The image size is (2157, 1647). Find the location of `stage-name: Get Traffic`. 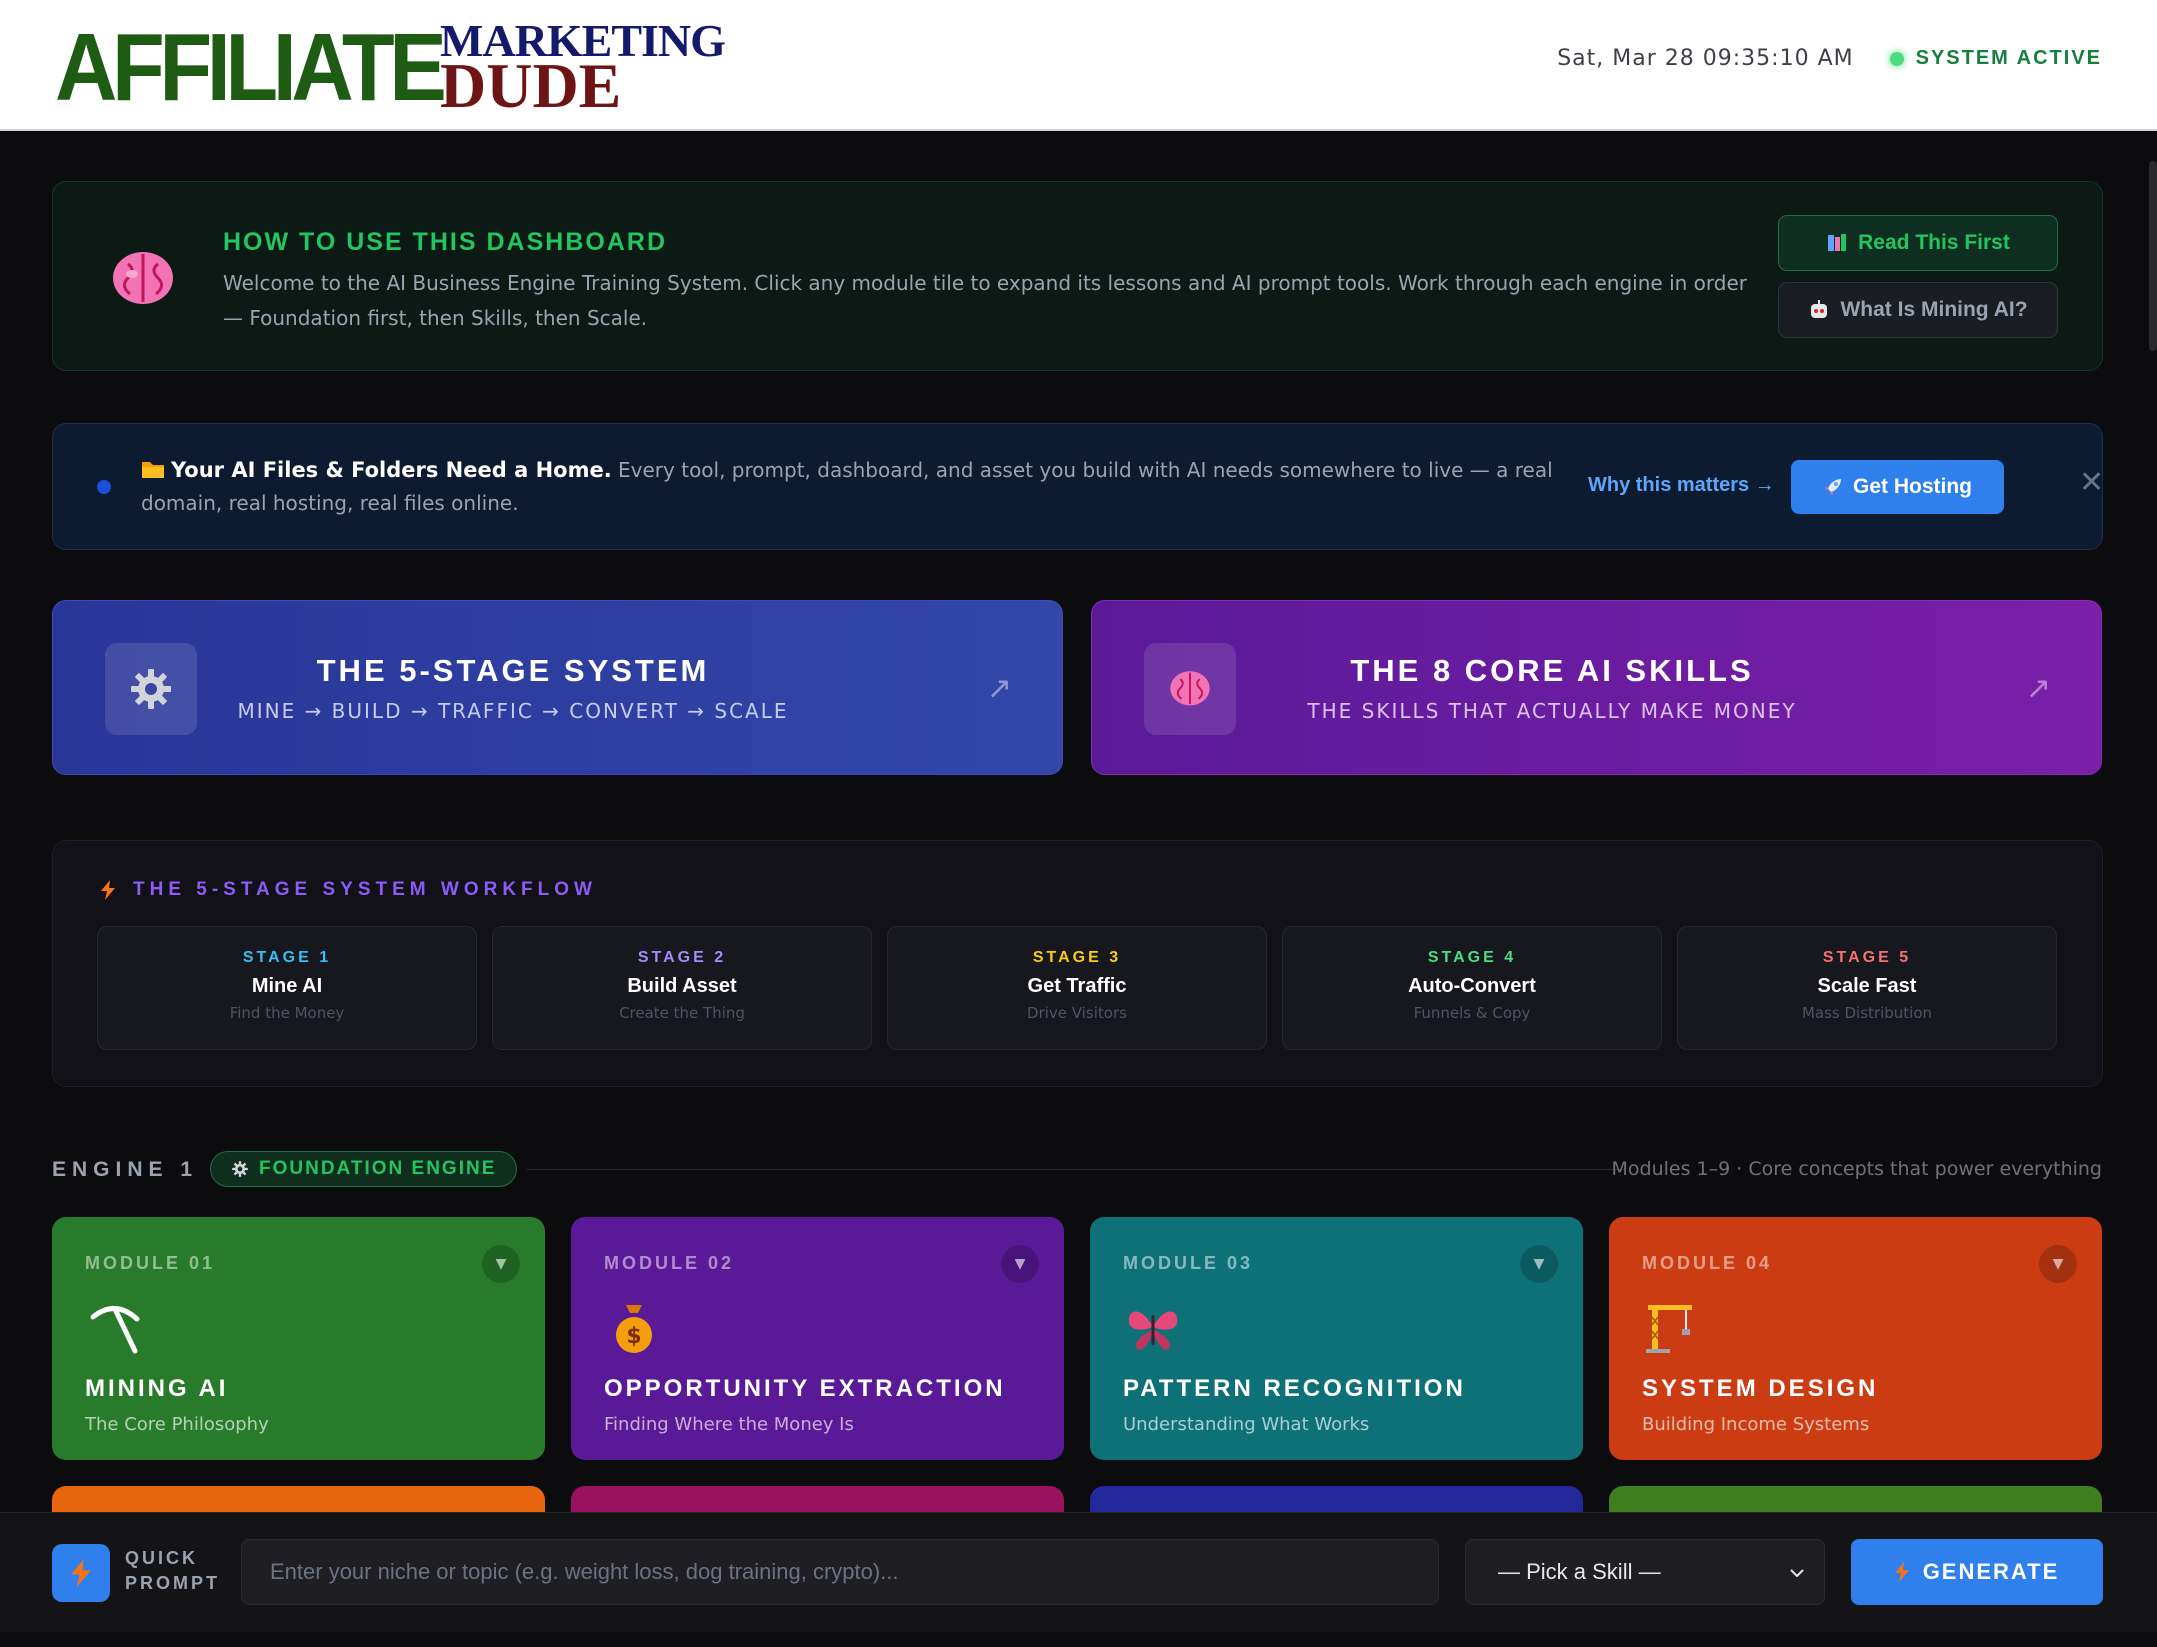

stage-name: Get Traffic is located at coordinates (1077, 986).